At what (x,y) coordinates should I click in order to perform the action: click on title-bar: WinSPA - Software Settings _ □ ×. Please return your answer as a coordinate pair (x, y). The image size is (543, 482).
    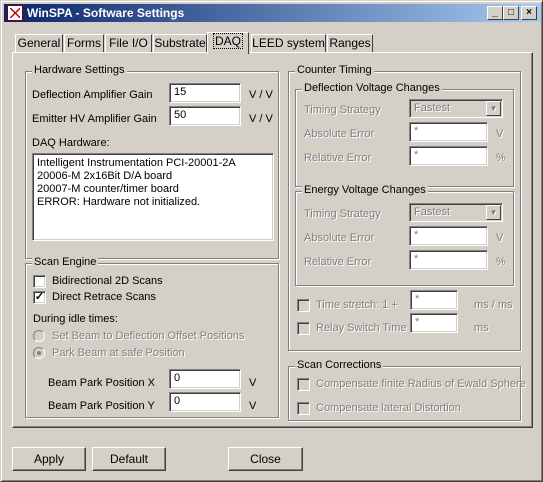
    Looking at the image, I should click on (272, 13).